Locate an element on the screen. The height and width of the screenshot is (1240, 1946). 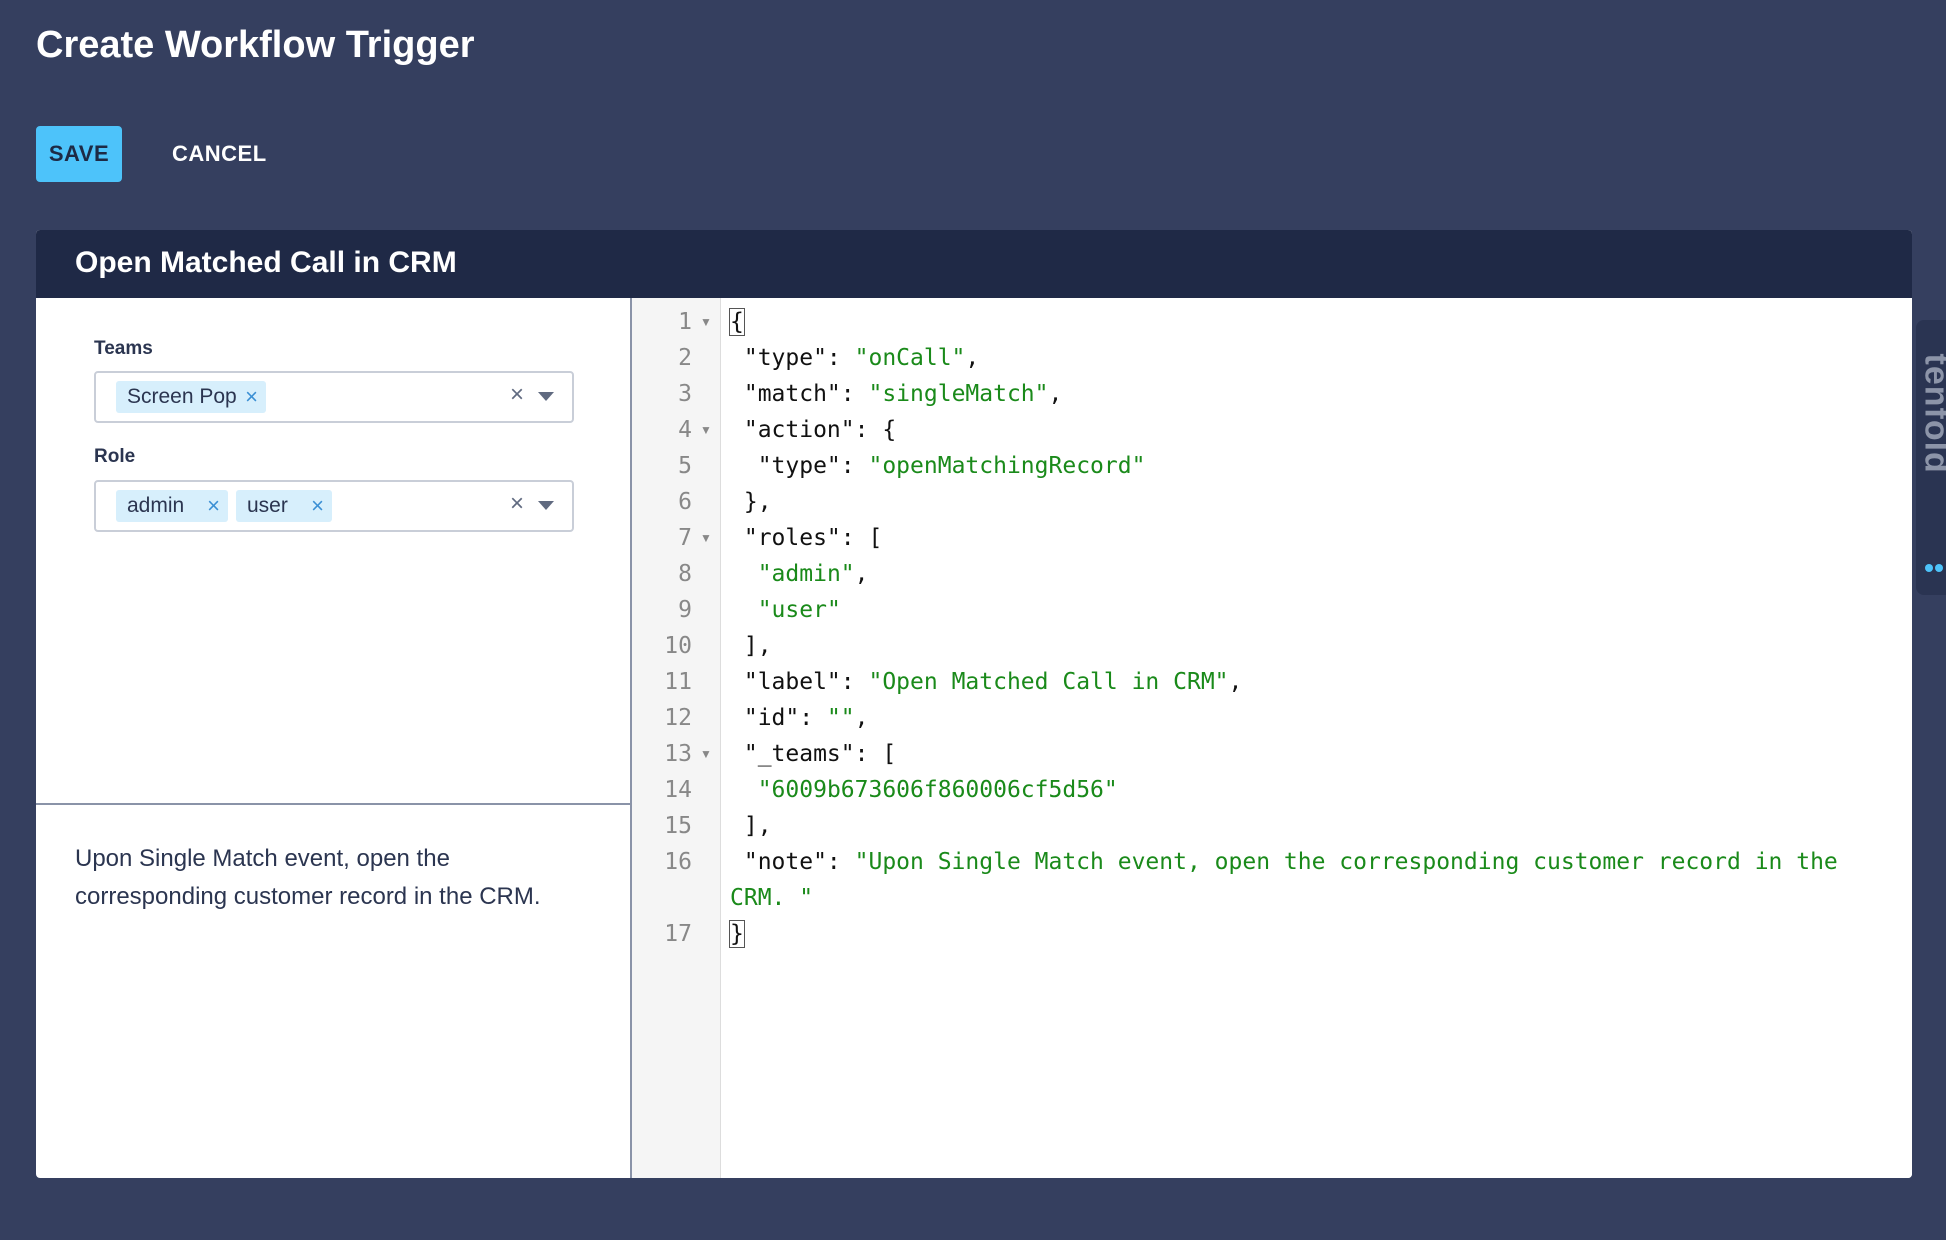
code-token: "roles": [ is located at coordinates (806, 538).